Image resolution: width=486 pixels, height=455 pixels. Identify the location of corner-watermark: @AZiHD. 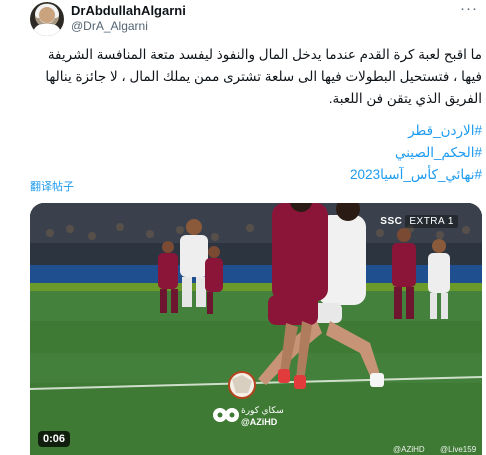
(409, 449).